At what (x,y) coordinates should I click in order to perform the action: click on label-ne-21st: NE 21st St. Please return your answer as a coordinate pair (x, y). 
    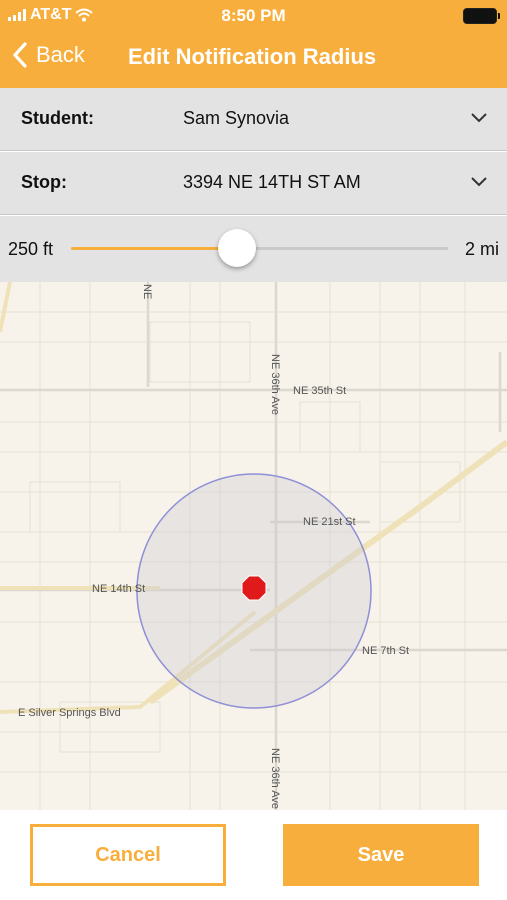
    Looking at the image, I should click on (329, 522).